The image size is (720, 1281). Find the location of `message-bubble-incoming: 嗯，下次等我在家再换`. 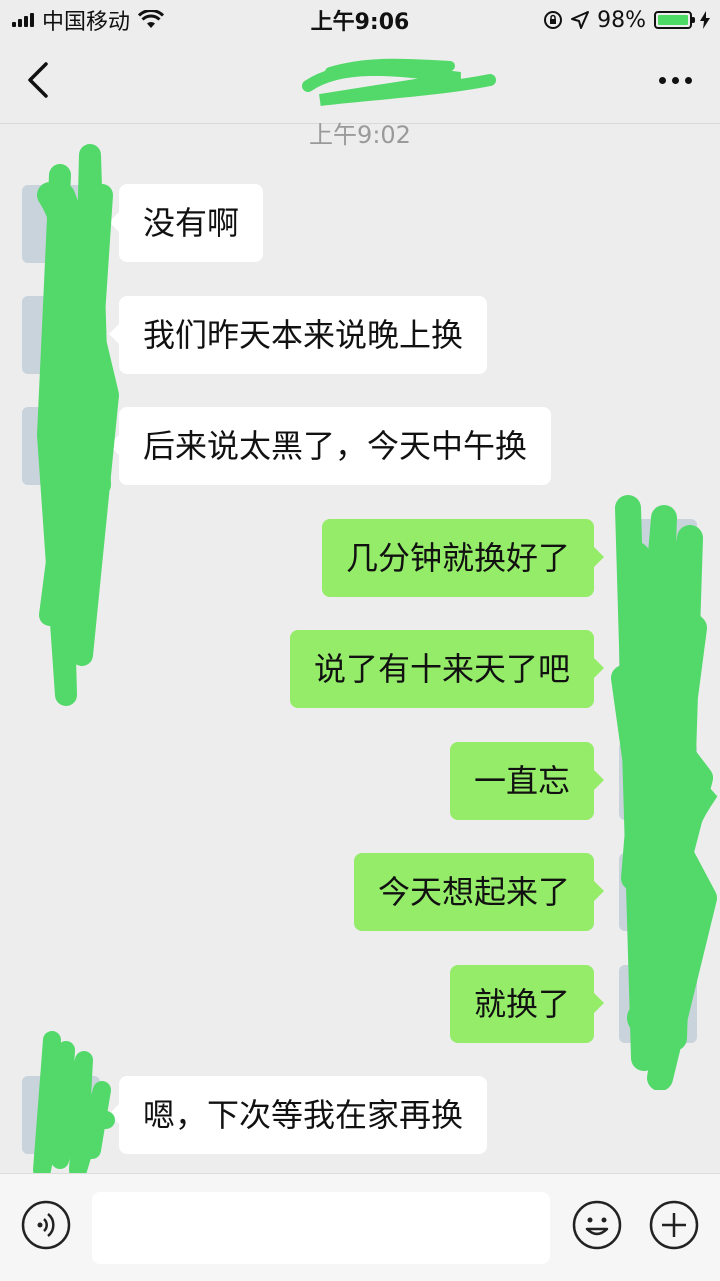

message-bubble-incoming: 嗯，下次等我在家再换 is located at coordinates (298, 1115).